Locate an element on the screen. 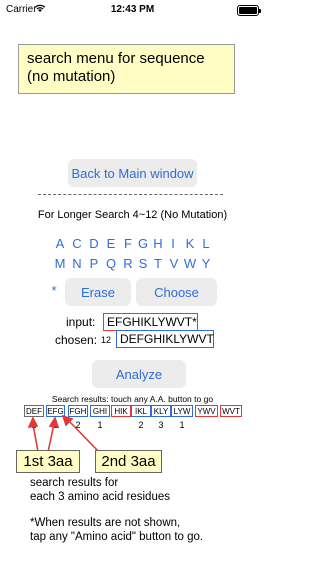  callout-first-3aa: 1st 3aa is located at coordinates (48, 461).